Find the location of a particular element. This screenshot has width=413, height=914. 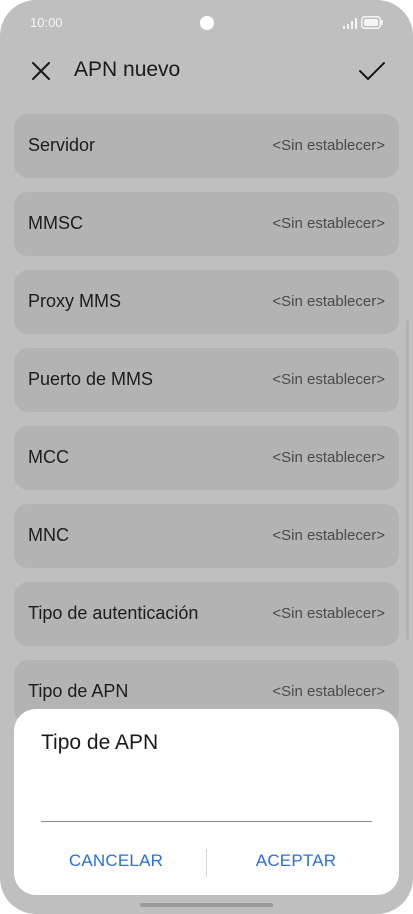

accept-button: ACEPTAR is located at coordinates (296, 861).